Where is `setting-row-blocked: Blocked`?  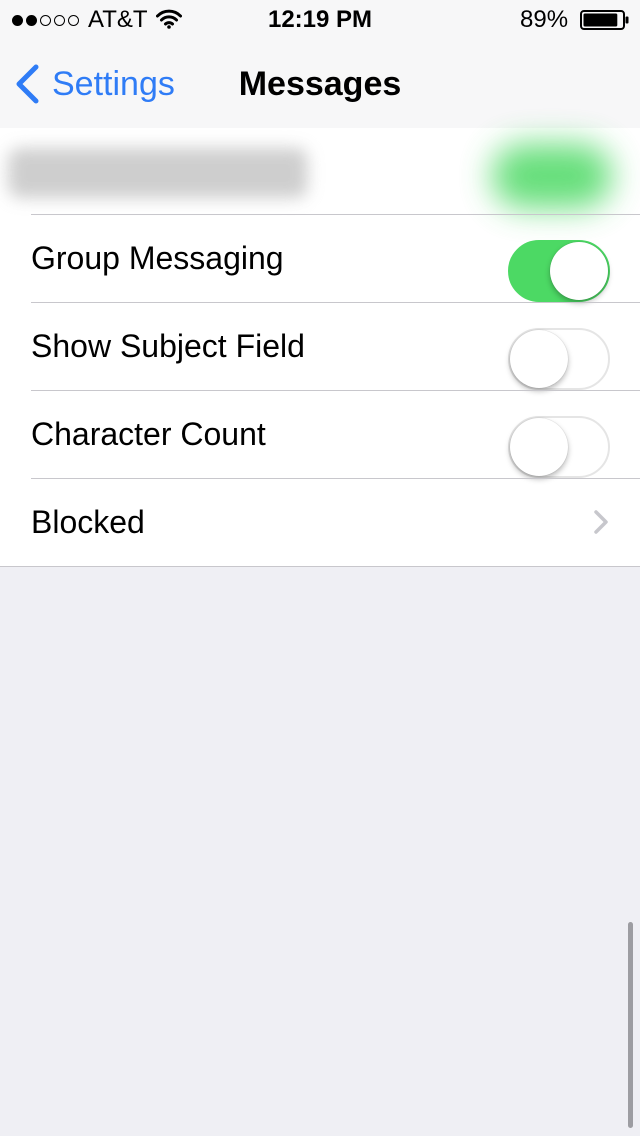
setting-row-blocked: Blocked is located at coordinates (320, 522).